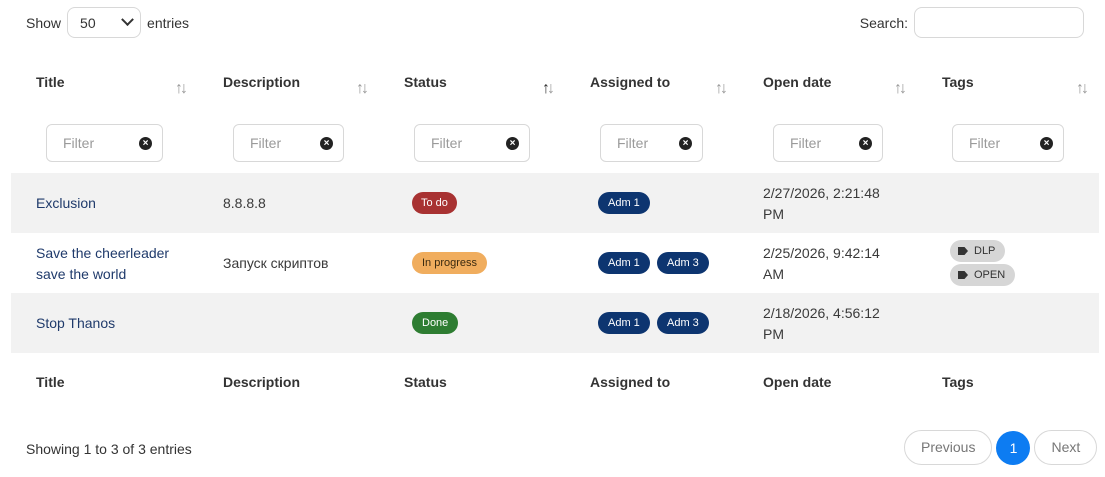  Describe the element at coordinates (109, 449) in the screenshot. I see `table-info: Showing 1 to 3 of 3 entries` at that location.